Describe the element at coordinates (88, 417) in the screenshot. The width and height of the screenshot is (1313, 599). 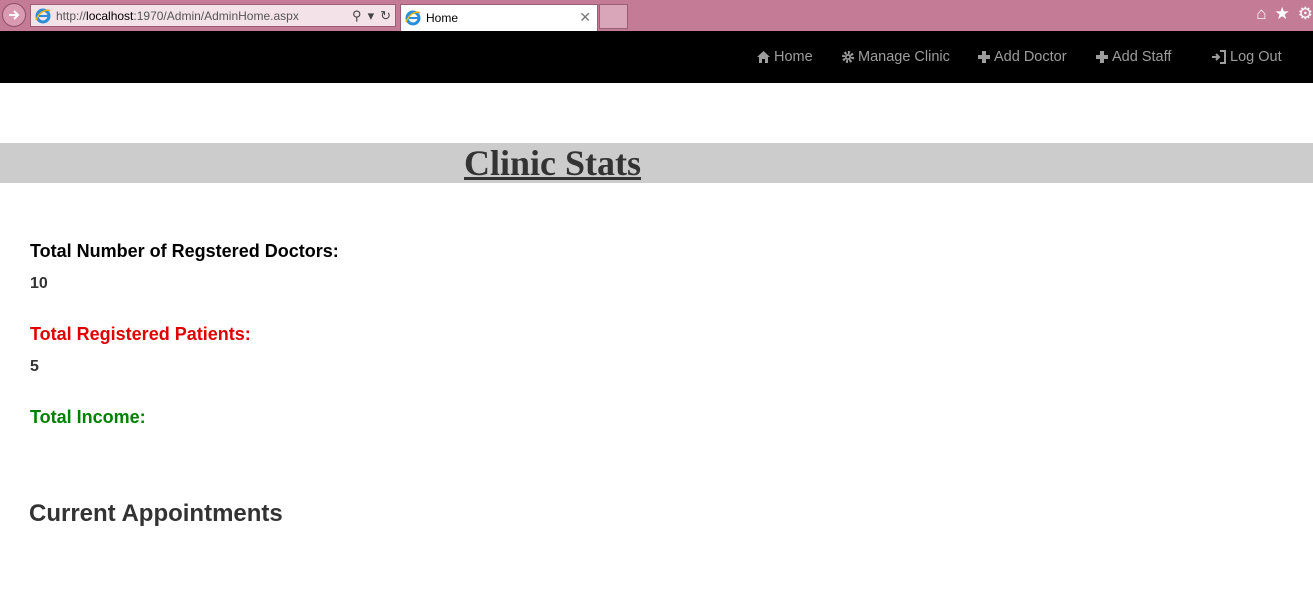
I see `income-label: Total Income:` at that location.